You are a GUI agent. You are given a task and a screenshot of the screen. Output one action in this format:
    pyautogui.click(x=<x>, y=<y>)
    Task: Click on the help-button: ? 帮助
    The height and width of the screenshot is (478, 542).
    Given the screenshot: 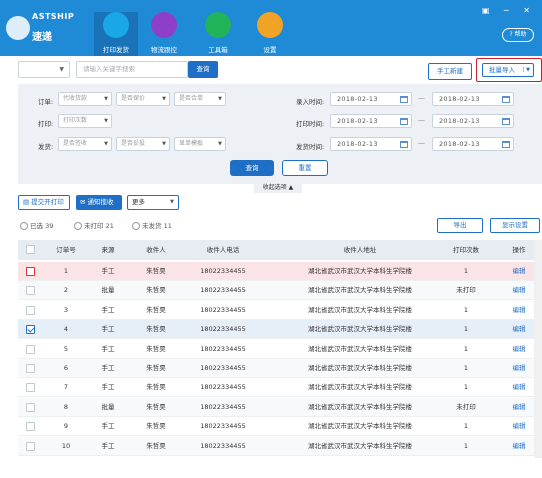 What is the action you would take?
    pyautogui.click(x=518, y=35)
    